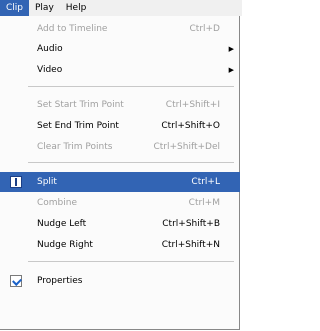 This screenshot has height=331, width=320. I want to click on menu-item-clear-trim-points: Clear Trim Points Ctrl+Shift+Del, so click(120, 147).